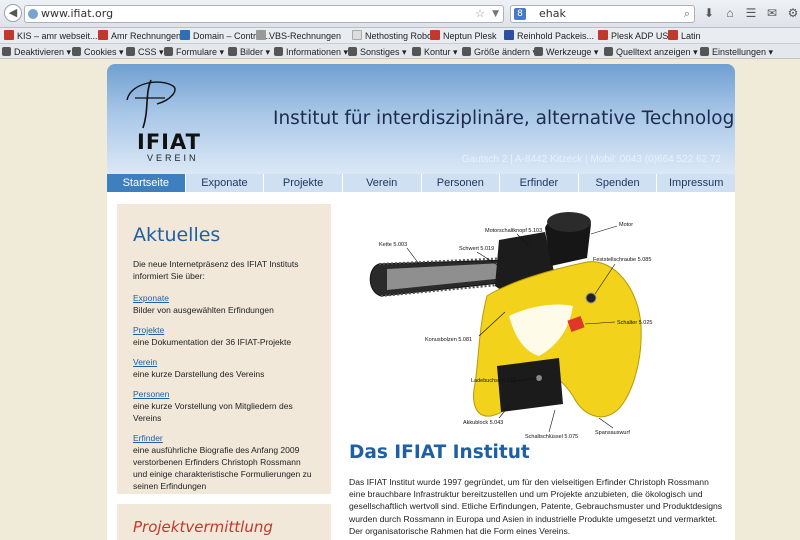  I want to click on bookmark-item: Nethosting Robot, so click(393, 36).